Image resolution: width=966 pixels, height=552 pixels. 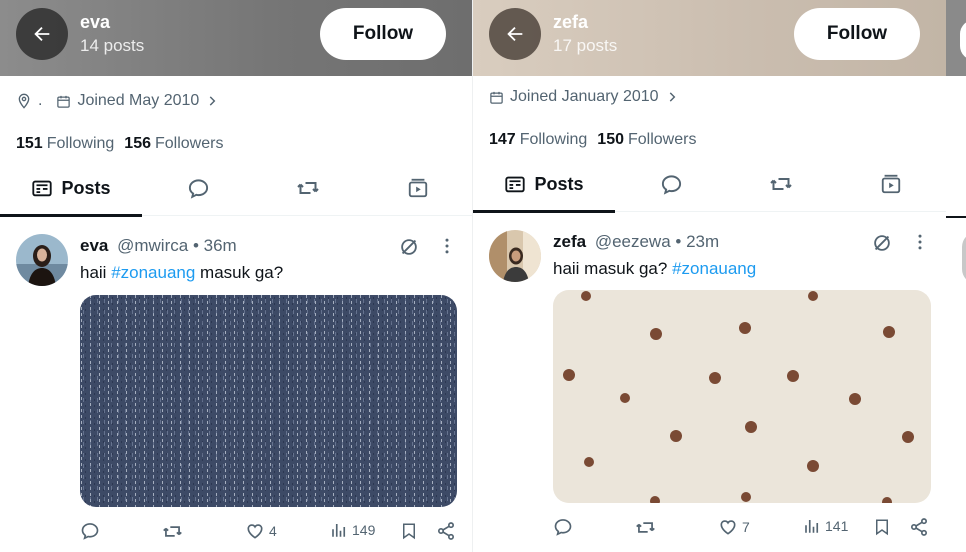 What do you see at coordinates (544, 211) in the screenshot?
I see `active-tab-indicator` at bounding box center [544, 211].